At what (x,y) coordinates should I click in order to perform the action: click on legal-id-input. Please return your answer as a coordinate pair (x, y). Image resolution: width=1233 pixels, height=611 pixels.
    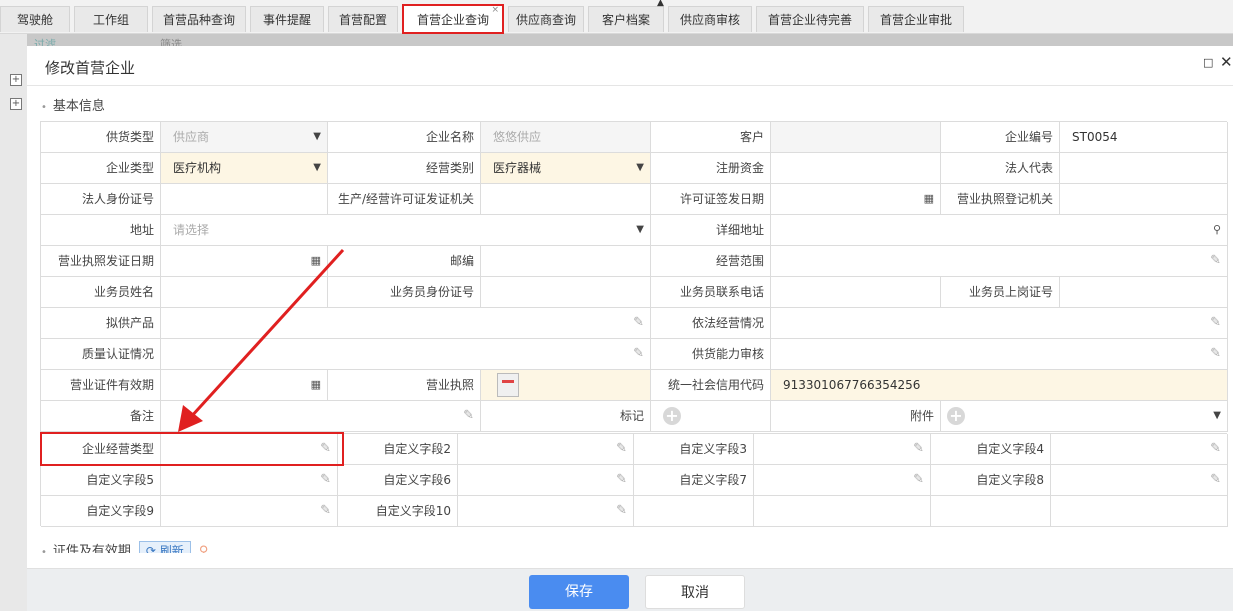
    Looking at the image, I should click on (244, 199).